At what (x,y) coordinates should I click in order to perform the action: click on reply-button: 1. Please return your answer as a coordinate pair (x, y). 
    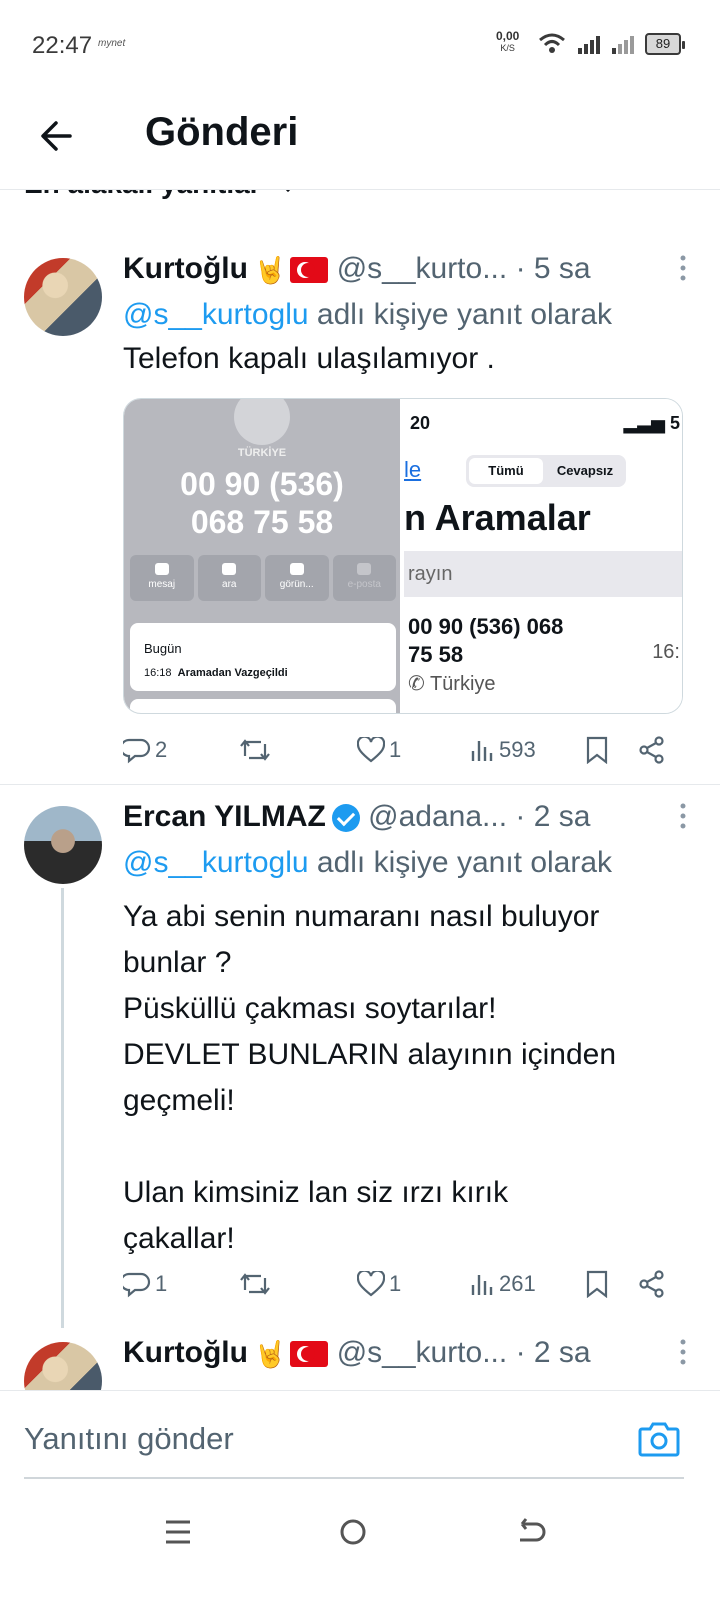
    Looking at the image, I should click on (145, 1284).